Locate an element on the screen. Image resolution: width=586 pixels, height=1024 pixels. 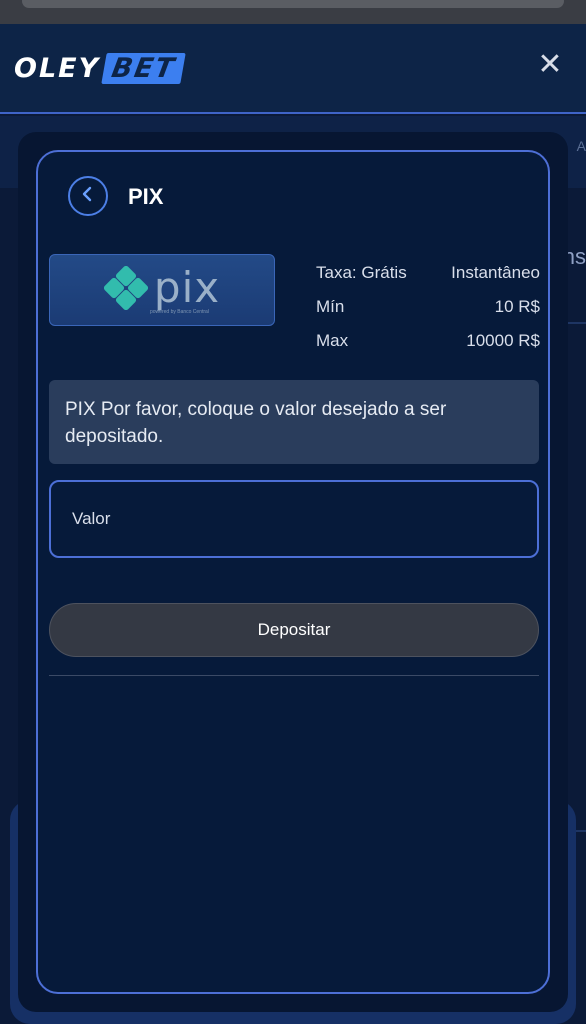
pix-logo-text: pix is located at coordinates (187, 287).